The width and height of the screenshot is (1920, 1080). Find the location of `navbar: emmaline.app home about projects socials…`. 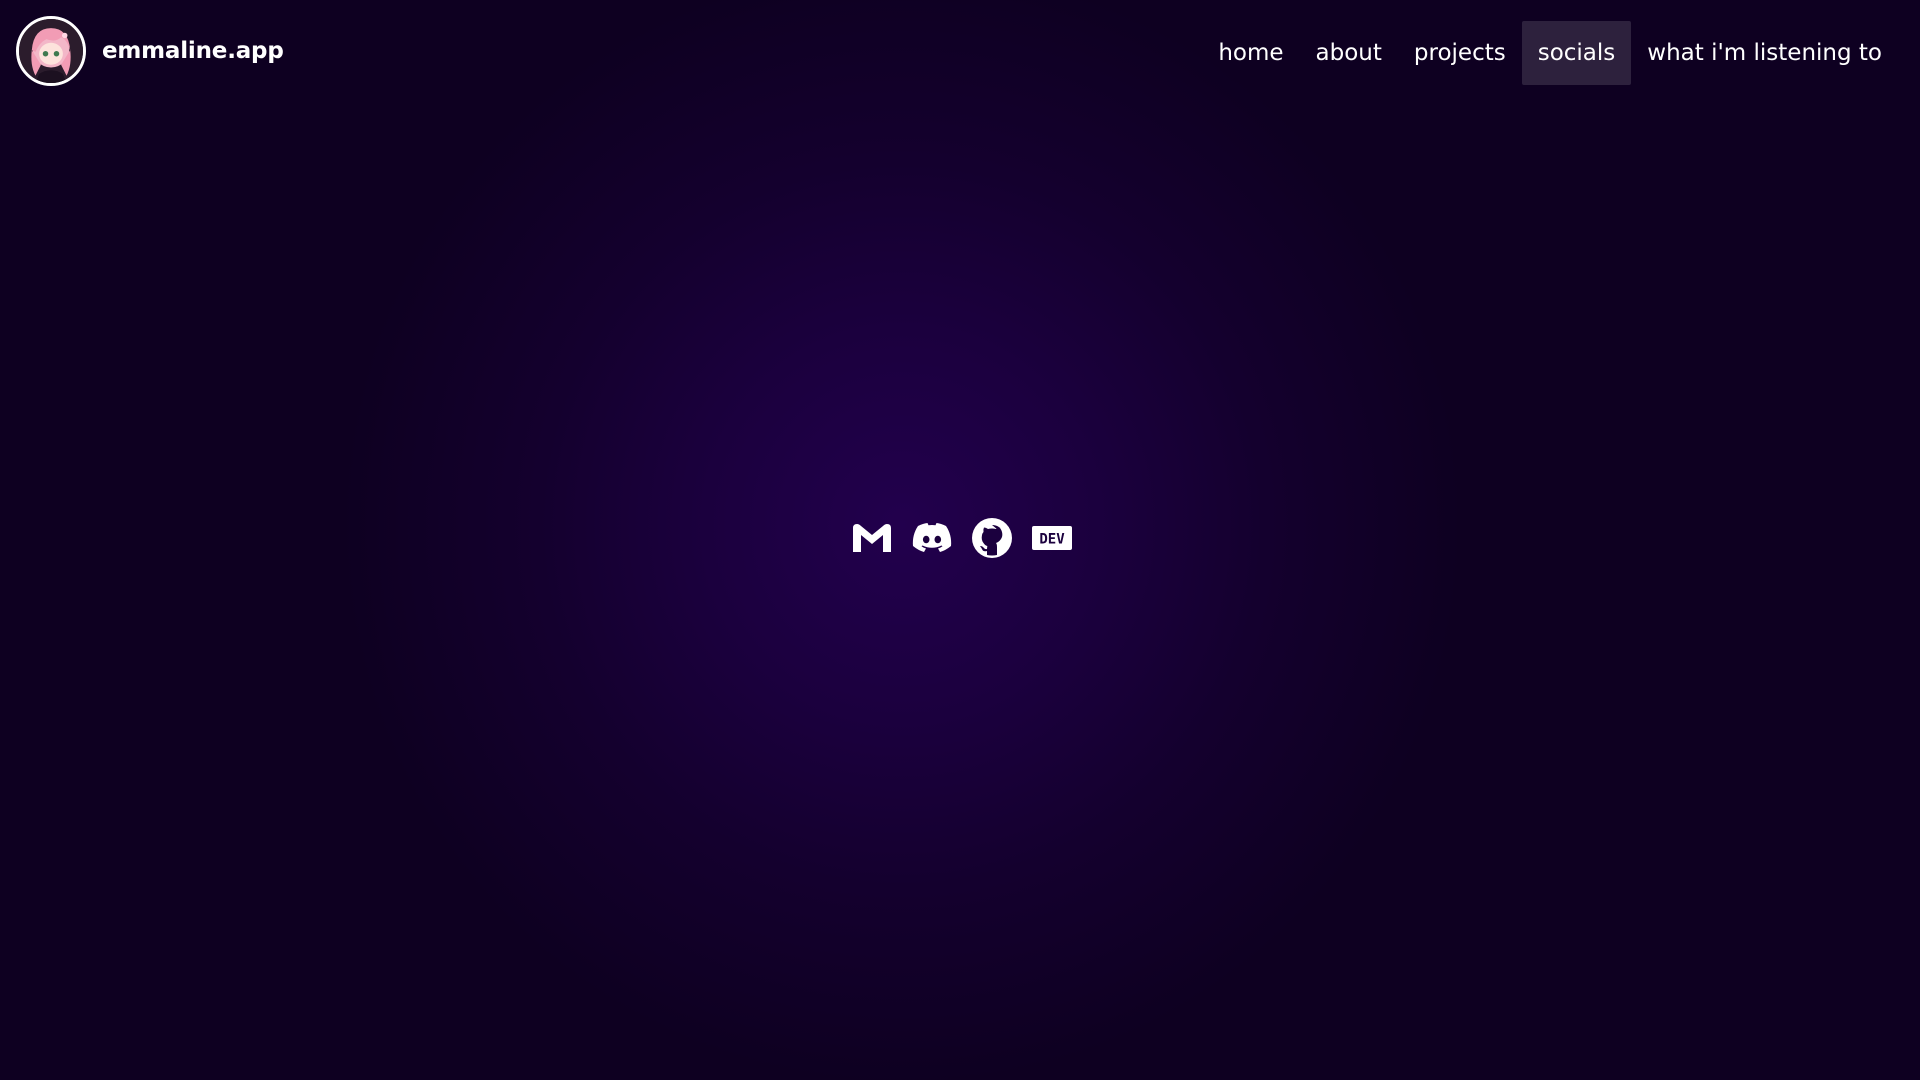

navbar: emmaline.app home about projects socials… is located at coordinates (960, 54).